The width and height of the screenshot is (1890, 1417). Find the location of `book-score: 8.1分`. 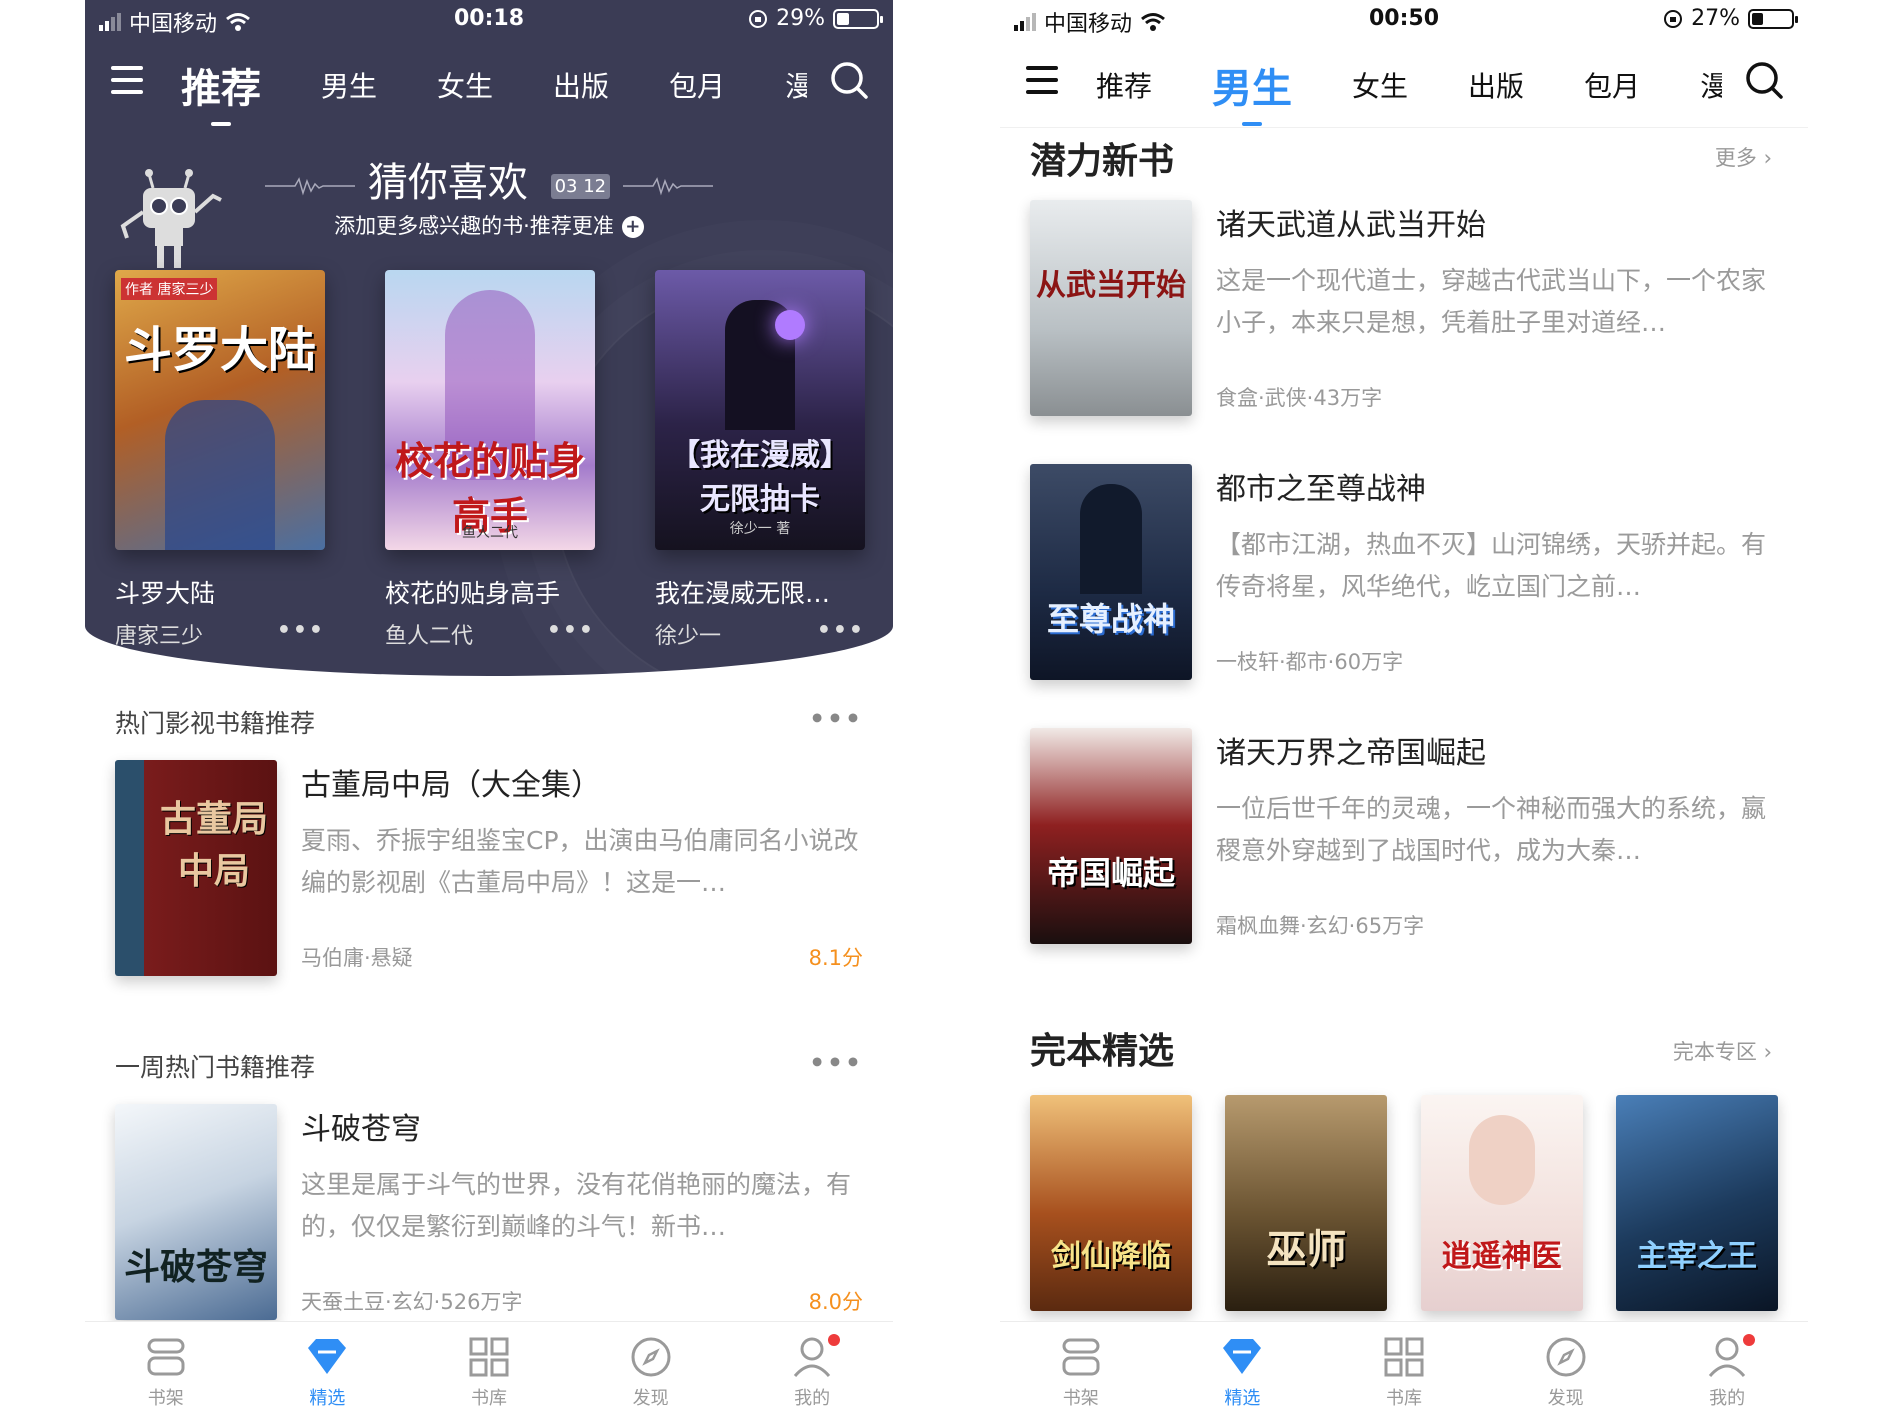

book-score: 8.1分 is located at coordinates (835, 958).